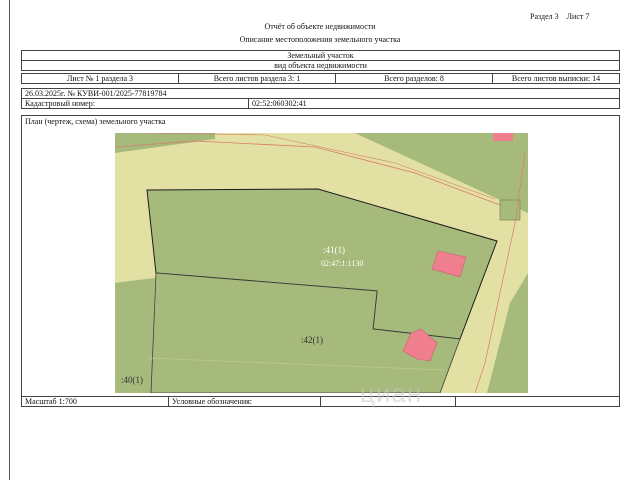 The height and width of the screenshot is (480, 640). I want to click on label-parcel-41: :41(1), so click(334, 250).